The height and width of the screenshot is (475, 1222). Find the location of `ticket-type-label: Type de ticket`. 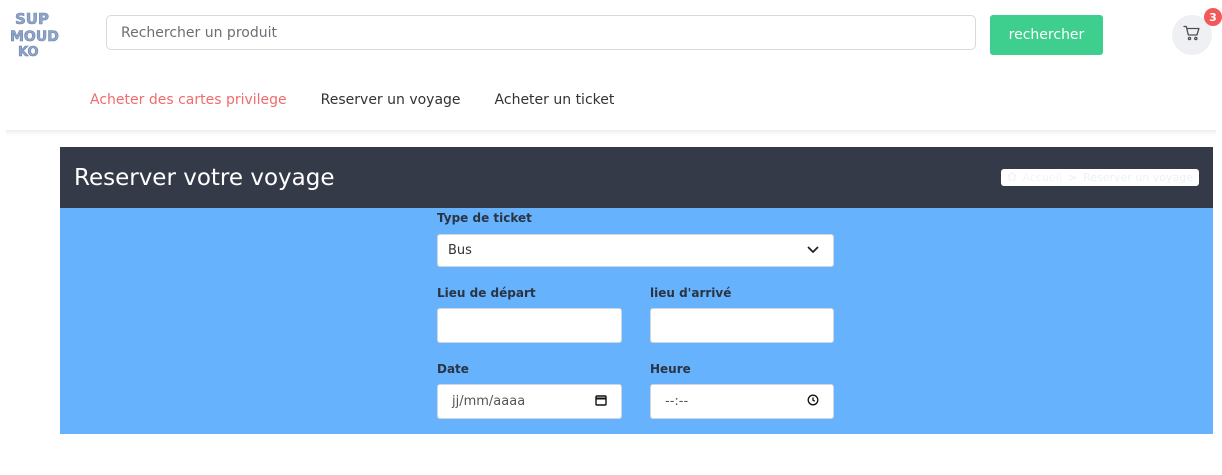

ticket-type-label: Type de ticket is located at coordinates (484, 218).